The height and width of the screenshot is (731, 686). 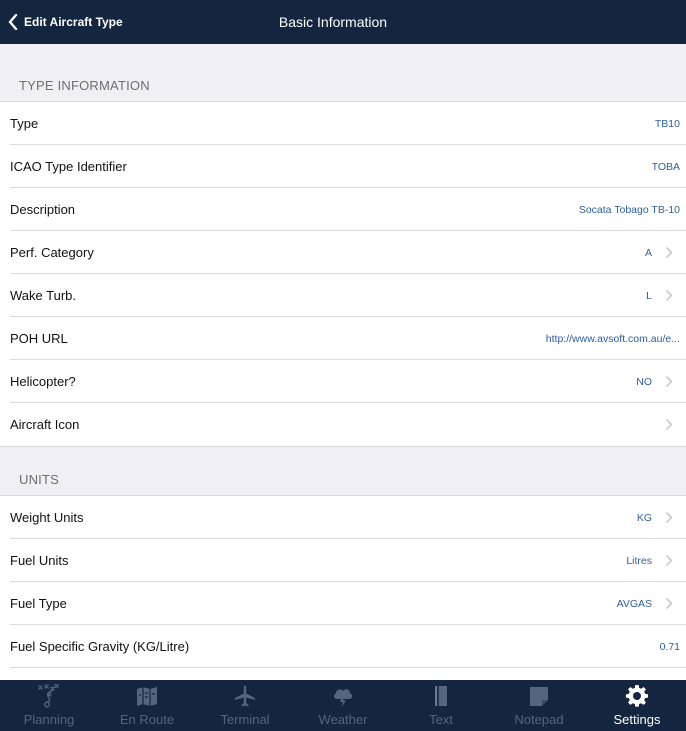 What do you see at coordinates (343, 719) in the screenshot?
I see `tab-label: Weather` at bounding box center [343, 719].